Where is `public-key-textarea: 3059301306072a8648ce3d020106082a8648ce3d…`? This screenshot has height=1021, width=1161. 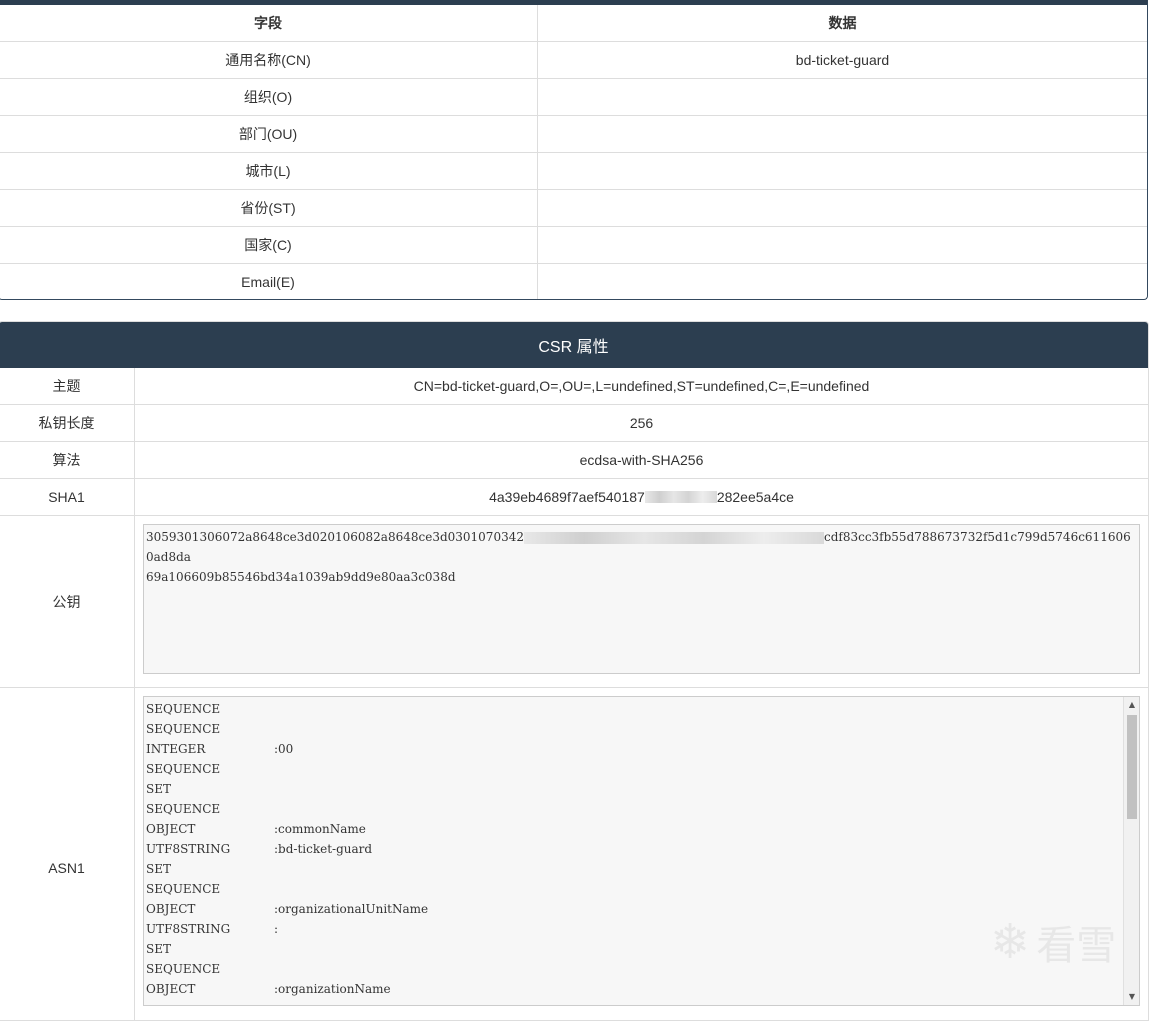 public-key-textarea: 3059301306072a8648ce3d020106082a8648ce3d… is located at coordinates (641, 599).